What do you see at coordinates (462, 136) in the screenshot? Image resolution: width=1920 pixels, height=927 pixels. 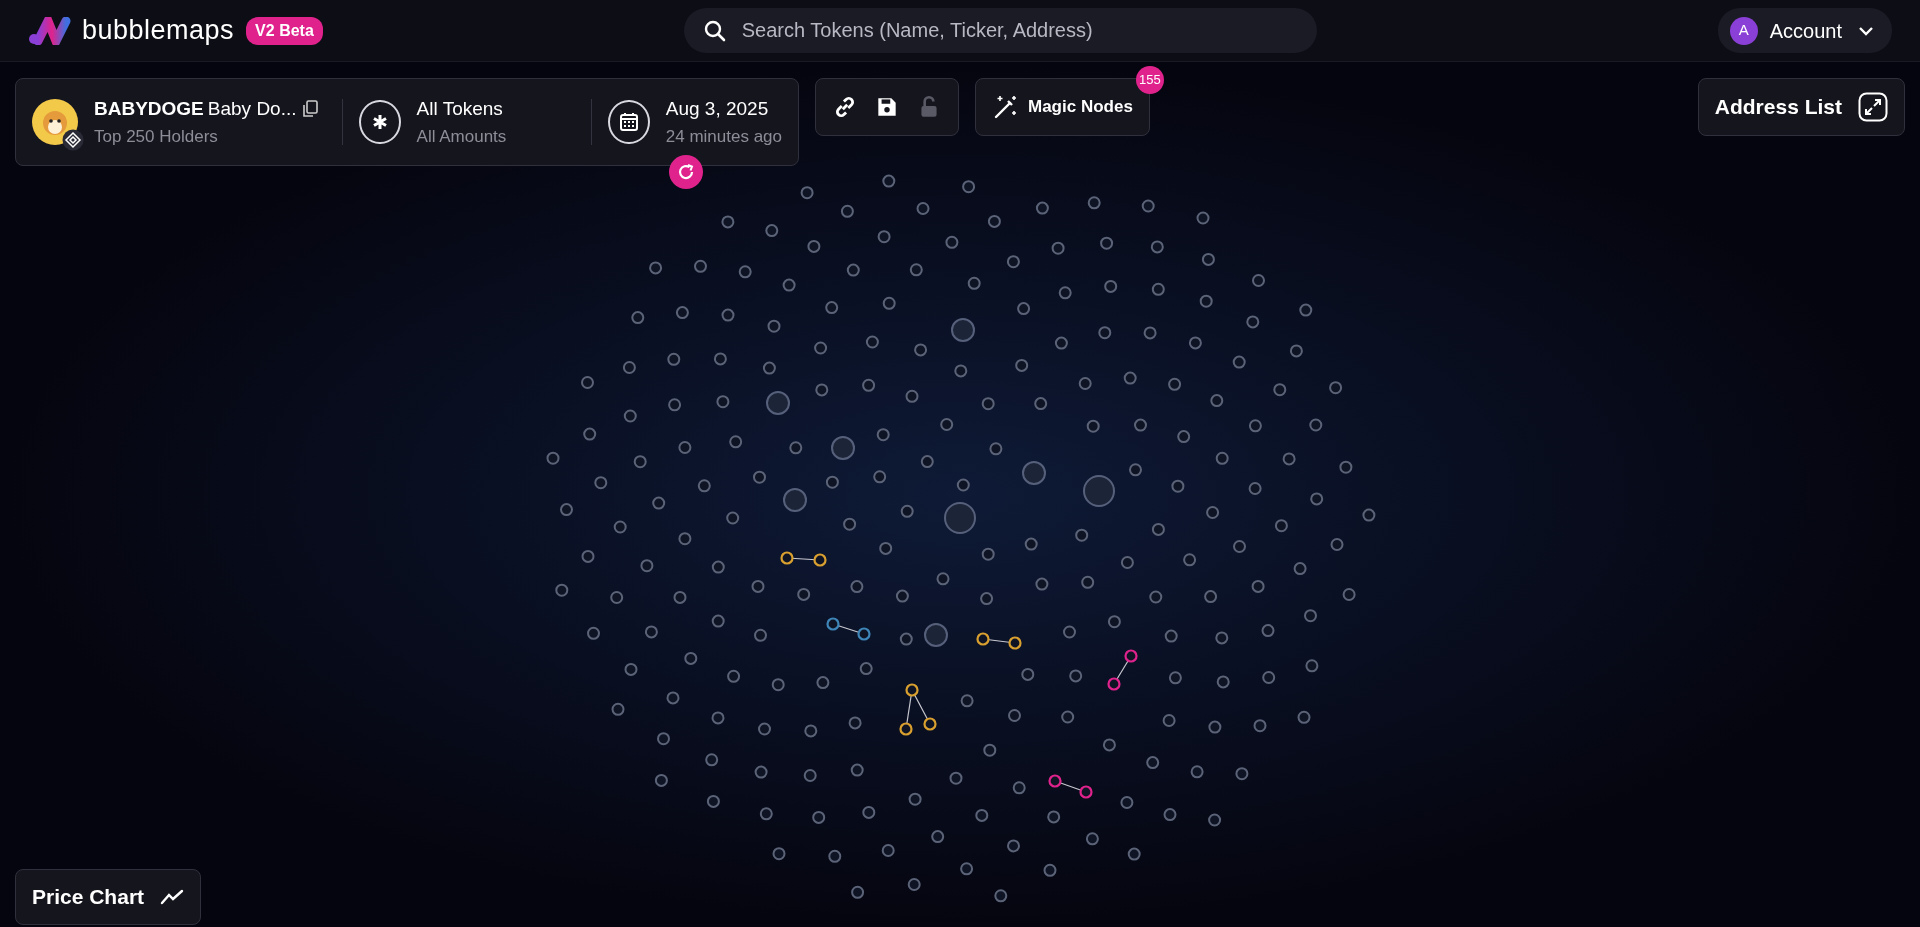 I see `filter-subtitle: All Amounts` at bounding box center [462, 136].